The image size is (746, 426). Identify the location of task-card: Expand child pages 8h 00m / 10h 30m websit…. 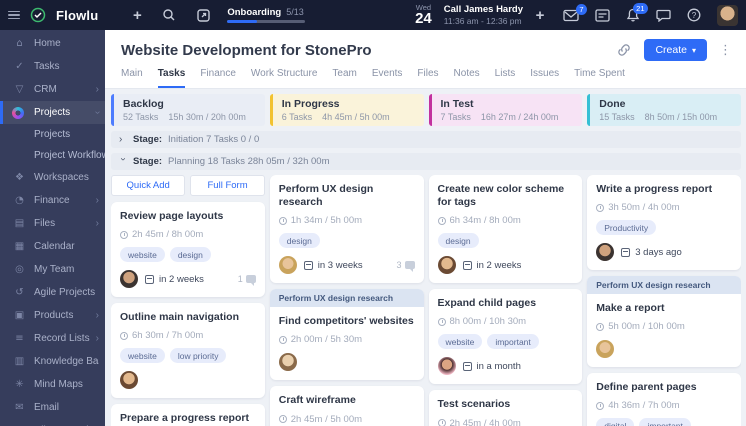
(505, 337).